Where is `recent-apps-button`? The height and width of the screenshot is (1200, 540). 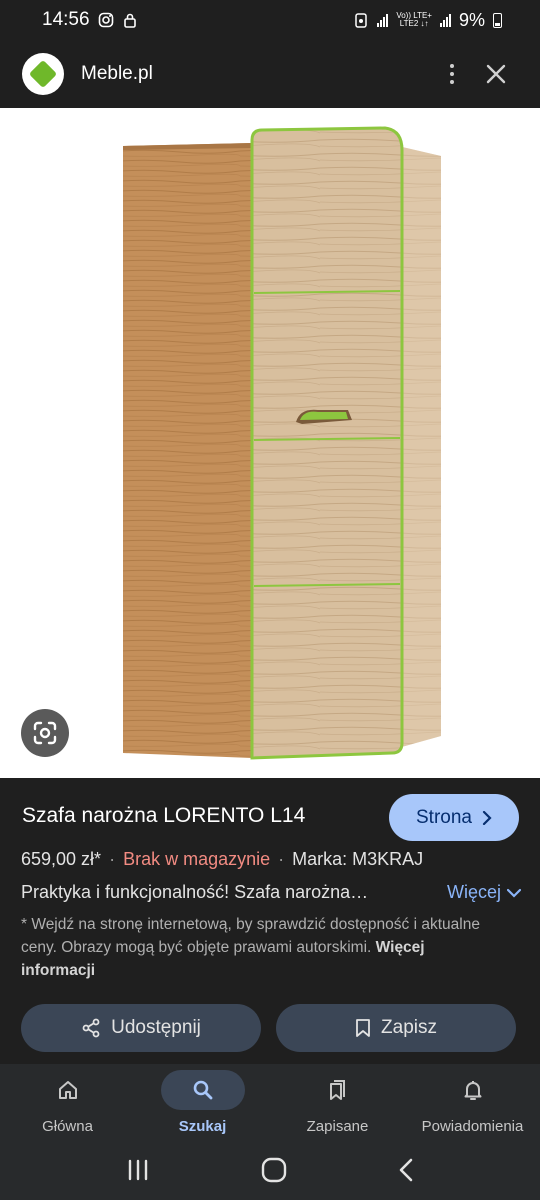 recent-apps-button is located at coordinates (138, 1172).